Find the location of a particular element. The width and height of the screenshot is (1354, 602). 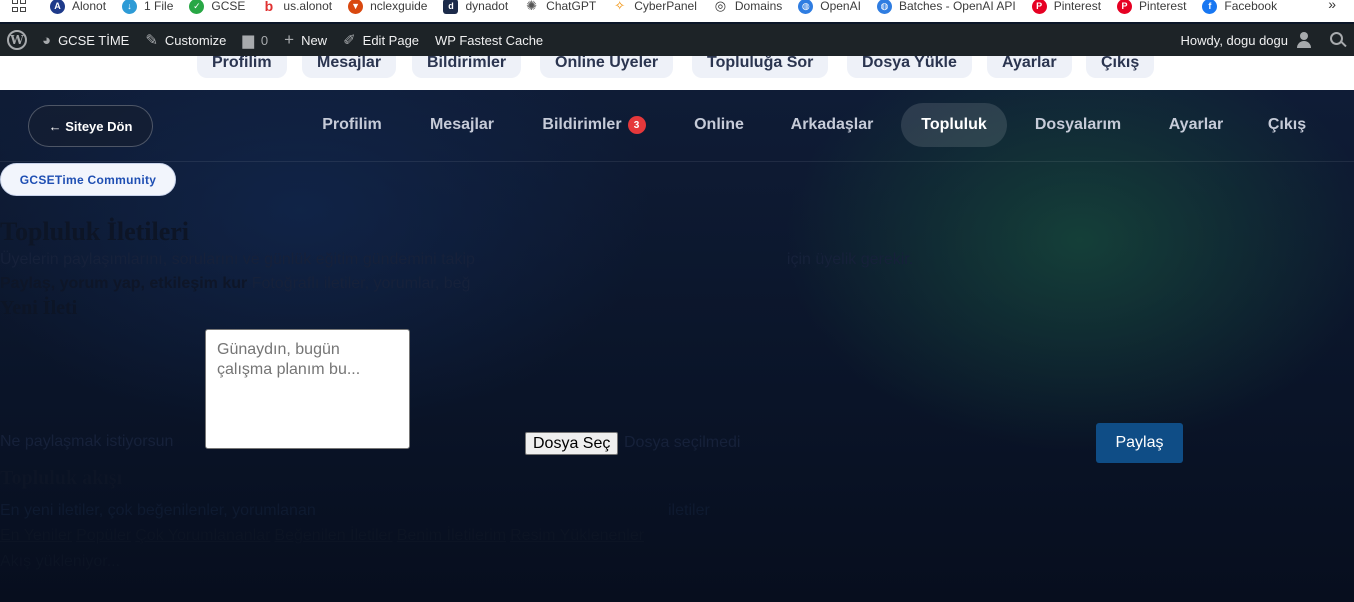

plus-icon: + is located at coordinates (289, 39).